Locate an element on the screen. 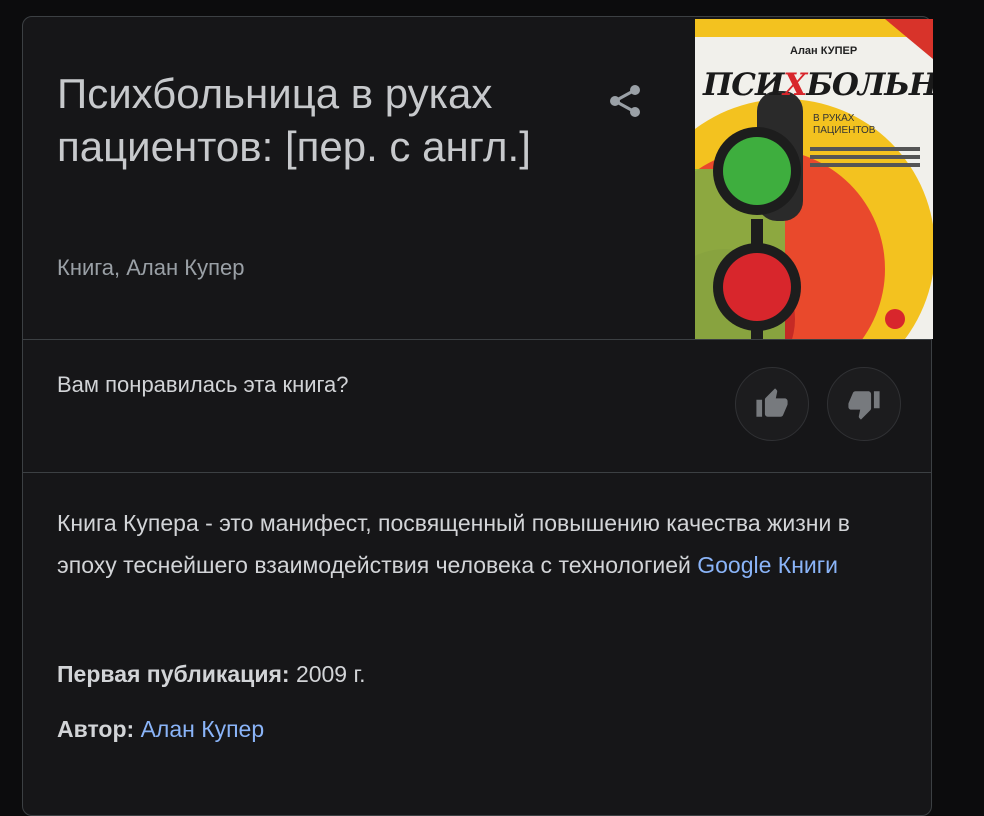 The height and width of the screenshot is (816, 984). author-link: Алан Купер is located at coordinates (203, 729).